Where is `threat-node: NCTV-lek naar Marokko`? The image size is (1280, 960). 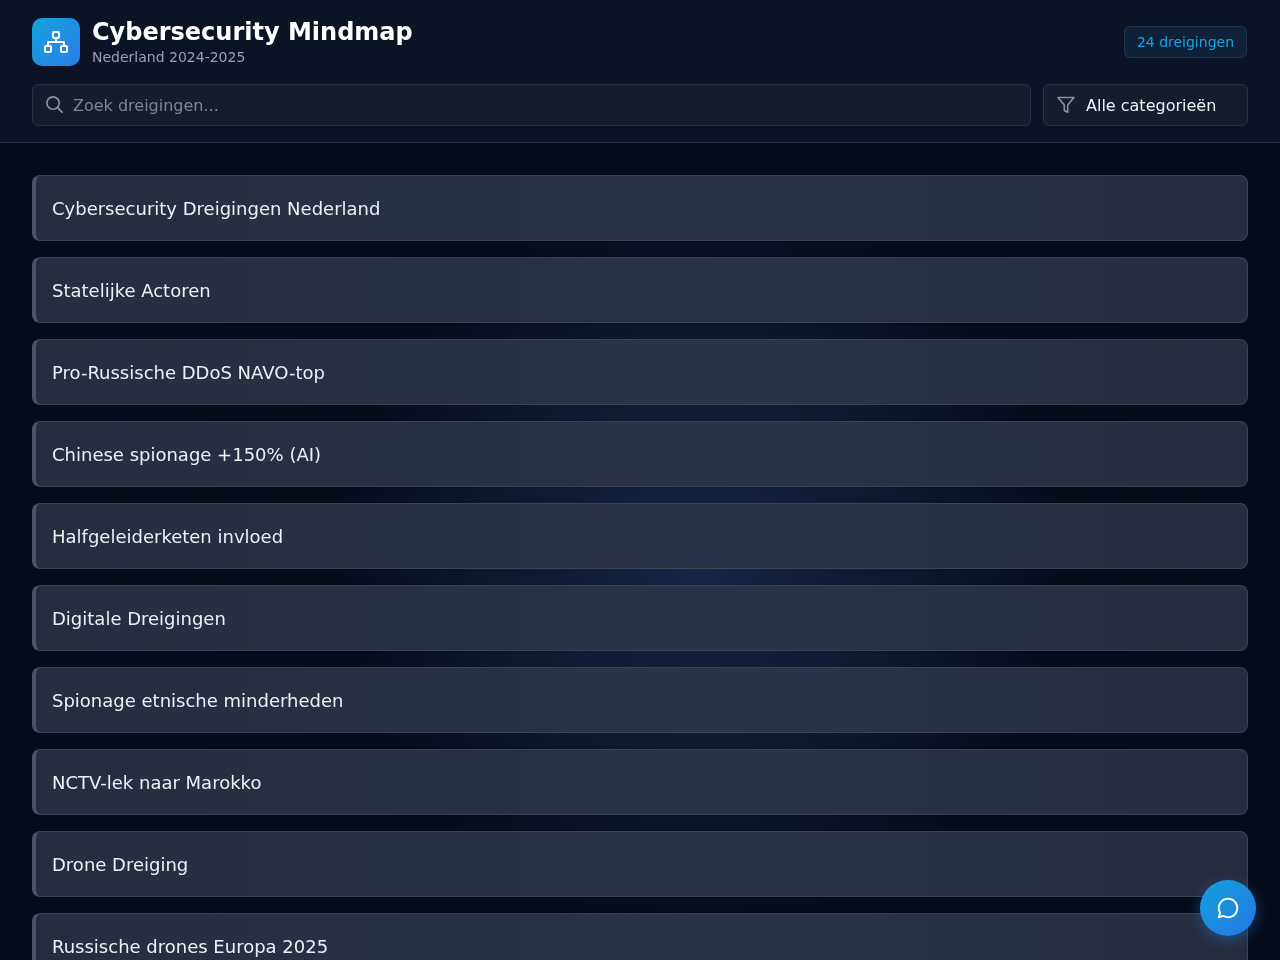 threat-node: NCTV-lek naar Marokko is located at coordinates (640, 782).